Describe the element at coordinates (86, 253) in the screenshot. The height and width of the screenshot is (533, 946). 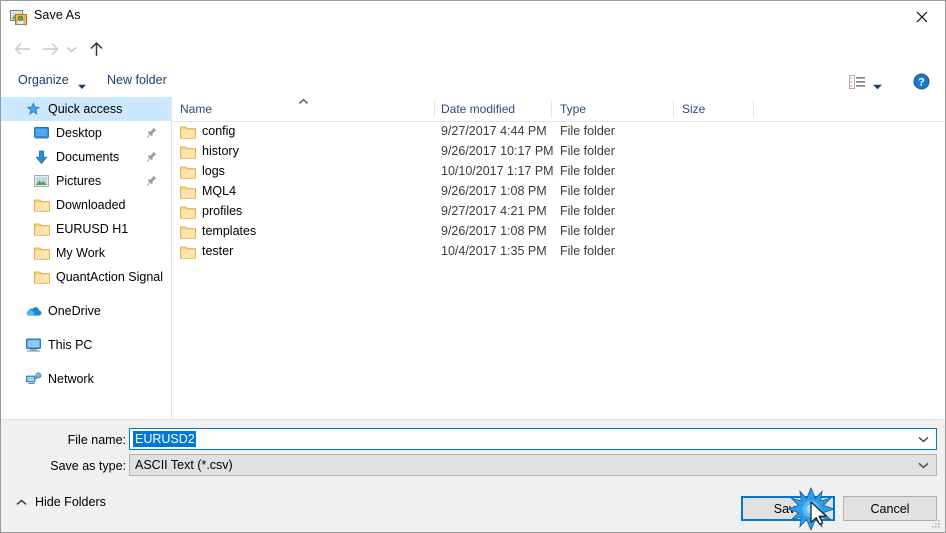
I see `sidebar-item-my-work: My Work` at that location.